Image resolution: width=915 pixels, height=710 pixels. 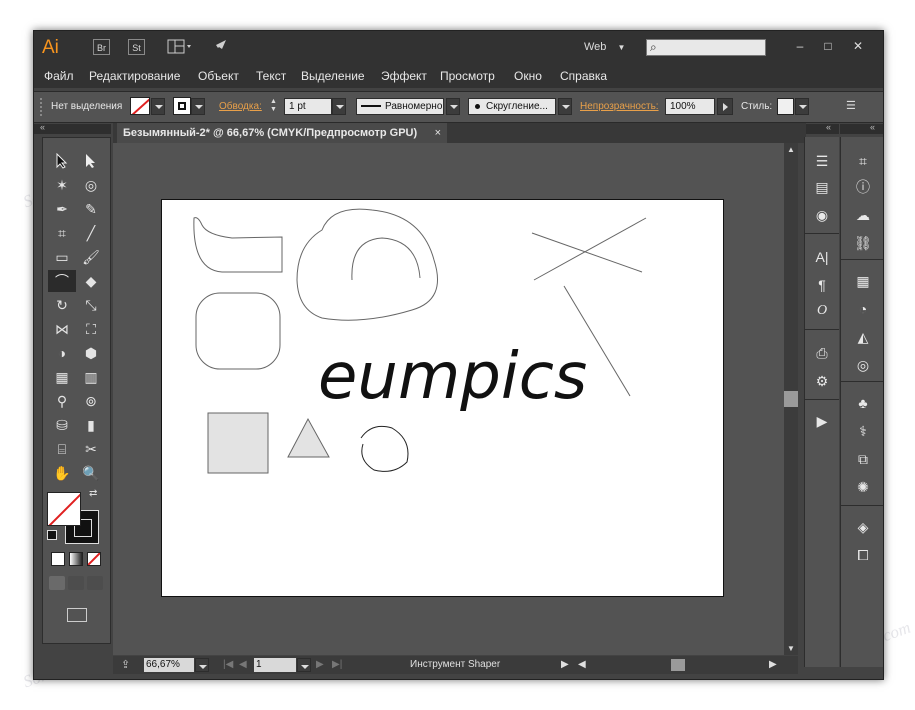 What do you see at coordinates (58, 559) in the screenshot?
I see `color-mode-button` at bounding box center [58, 559].